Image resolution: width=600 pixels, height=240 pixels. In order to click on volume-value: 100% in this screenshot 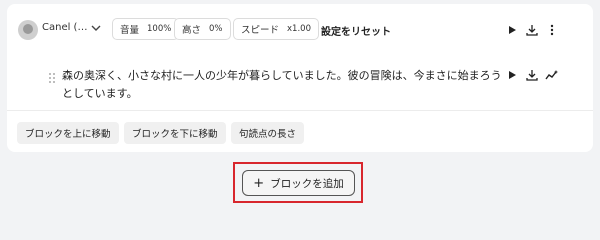, I will do `click(159, 29)`.